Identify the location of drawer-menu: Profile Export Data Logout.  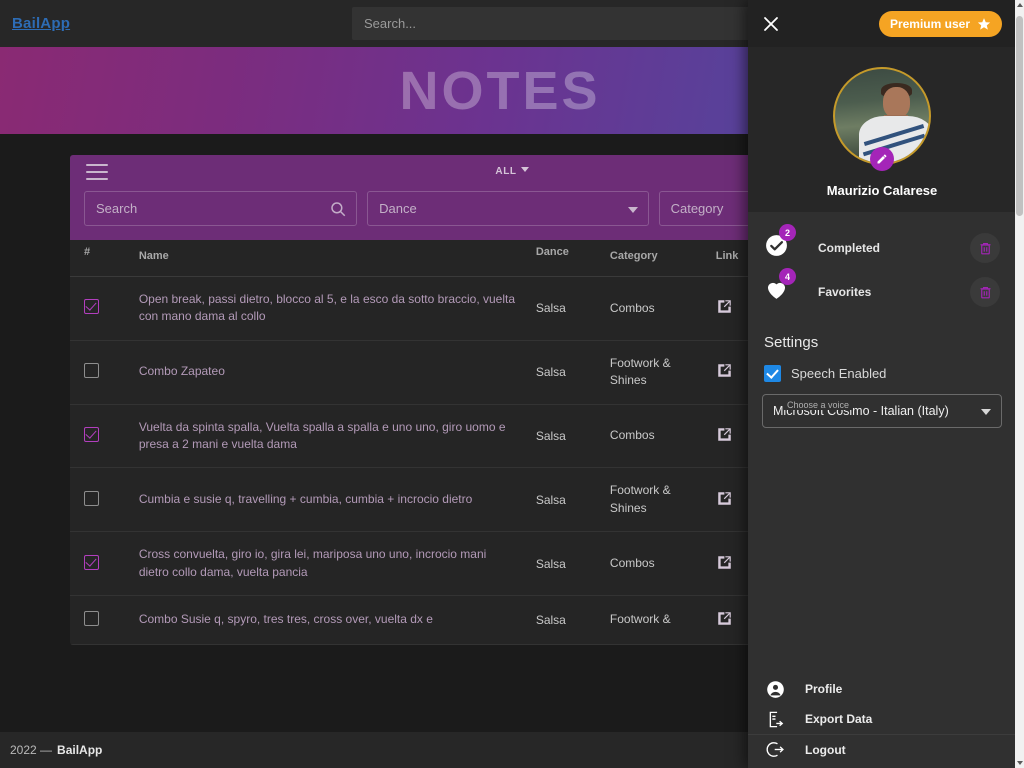
(882, 721).